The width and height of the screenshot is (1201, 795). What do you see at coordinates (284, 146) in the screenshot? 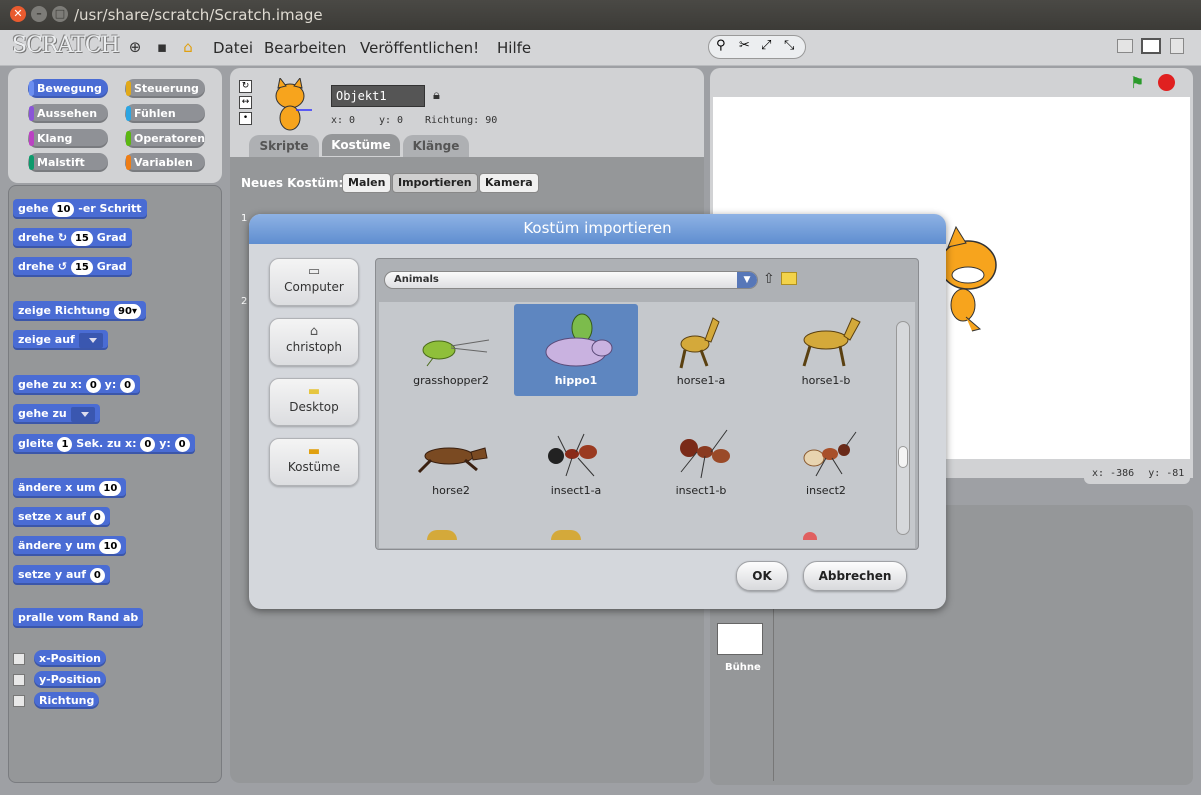
I see `tab-skripte: Skripte` at bounding box center [284, 146].